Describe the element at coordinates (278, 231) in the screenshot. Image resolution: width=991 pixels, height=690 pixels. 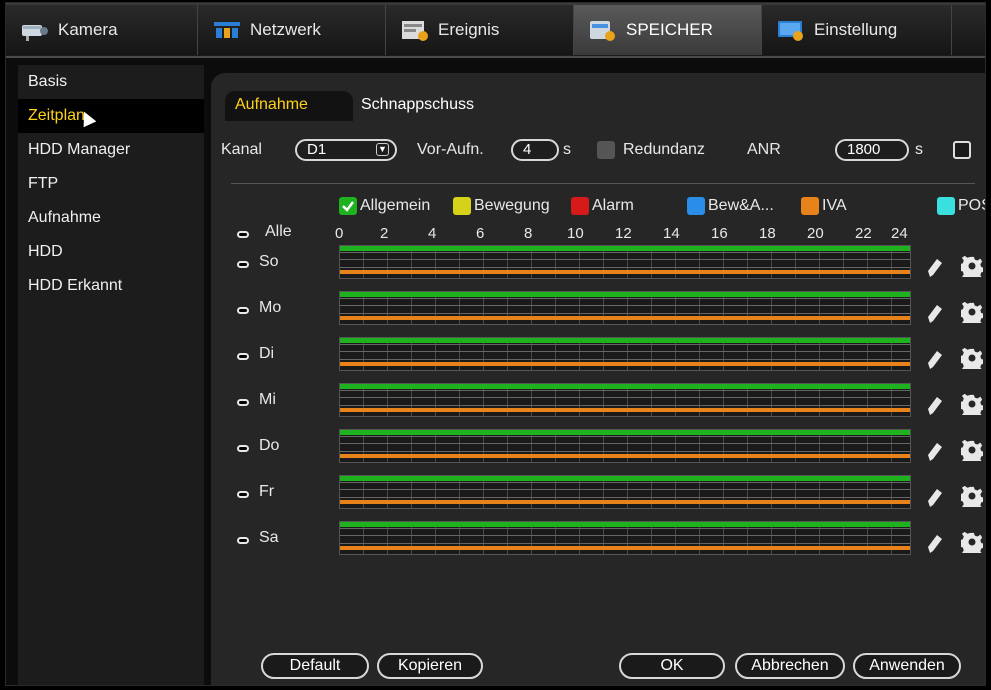
I see `alle-label: Alle` at that location.